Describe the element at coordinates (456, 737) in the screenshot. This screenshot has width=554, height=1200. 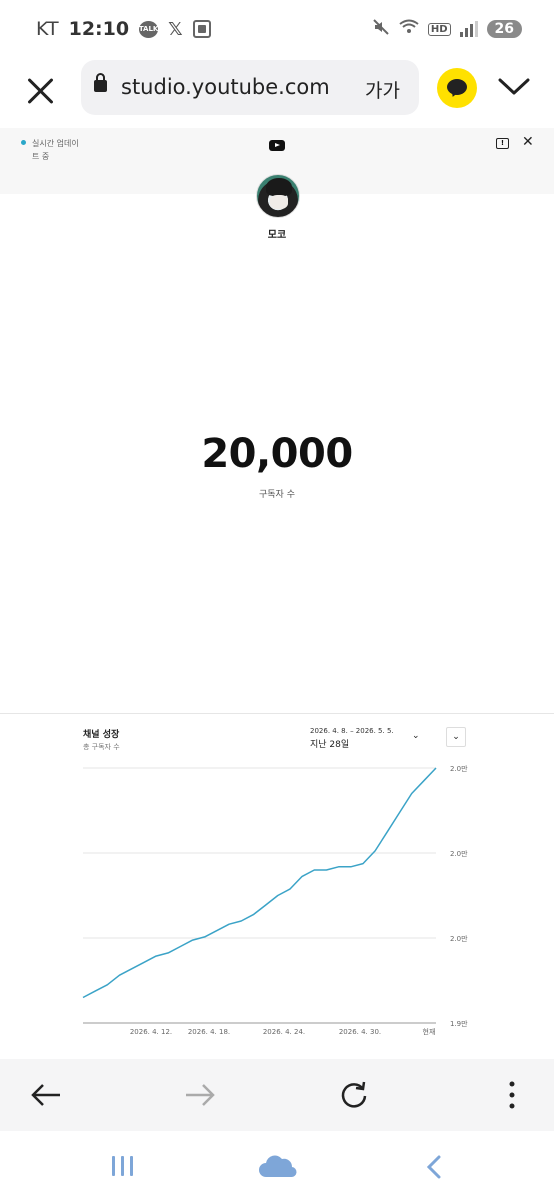
I see `chart-options-button: ⌄` at that location.